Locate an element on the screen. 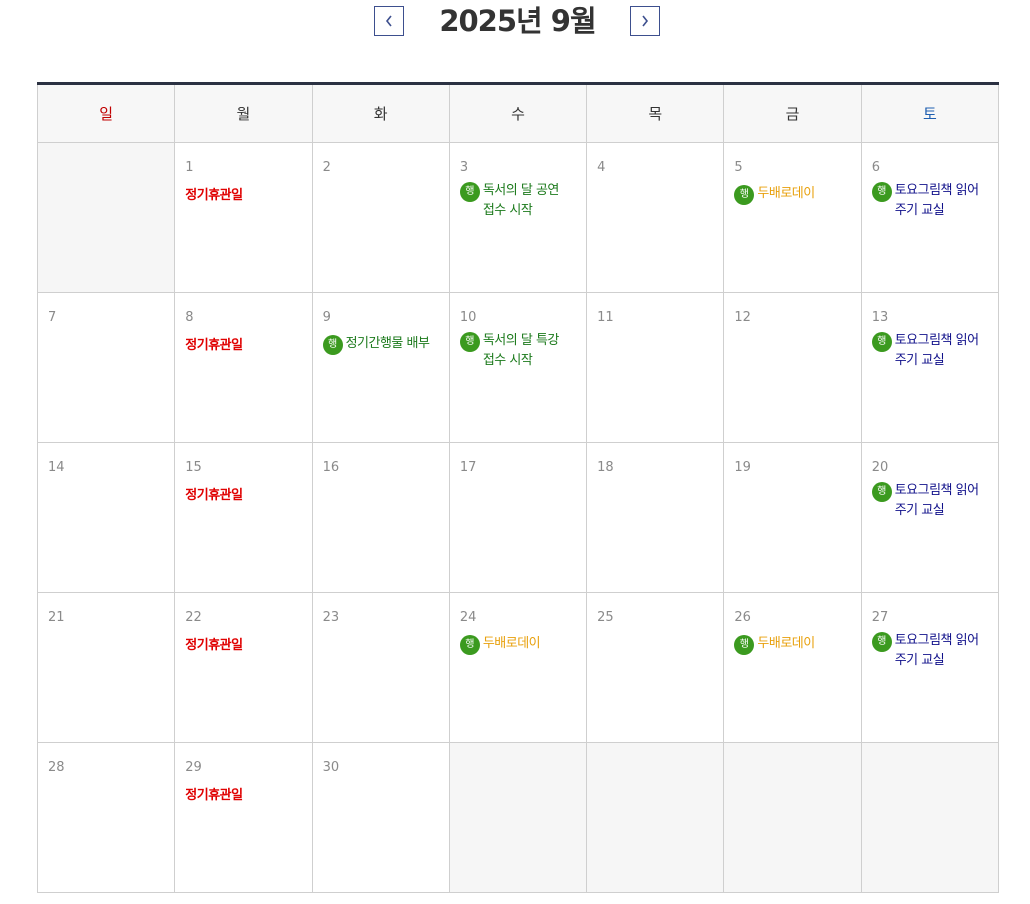  day-cell: 2 is located at coordinates (380, 217).